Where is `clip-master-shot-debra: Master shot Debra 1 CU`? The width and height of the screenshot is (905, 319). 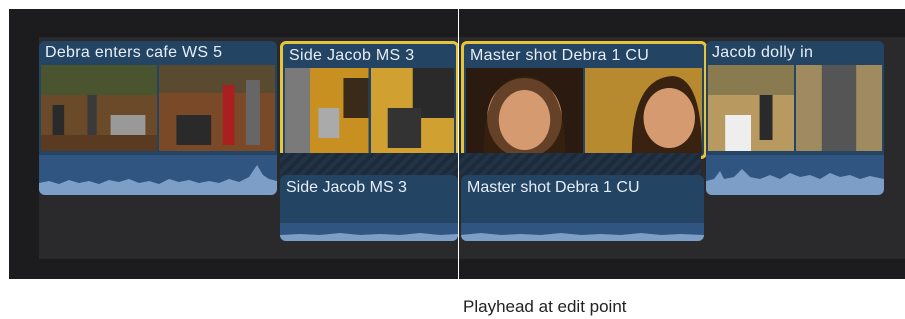
clip-master-shot-debra: Master shot Debra 1 CU is located at coordinates (584, 100).